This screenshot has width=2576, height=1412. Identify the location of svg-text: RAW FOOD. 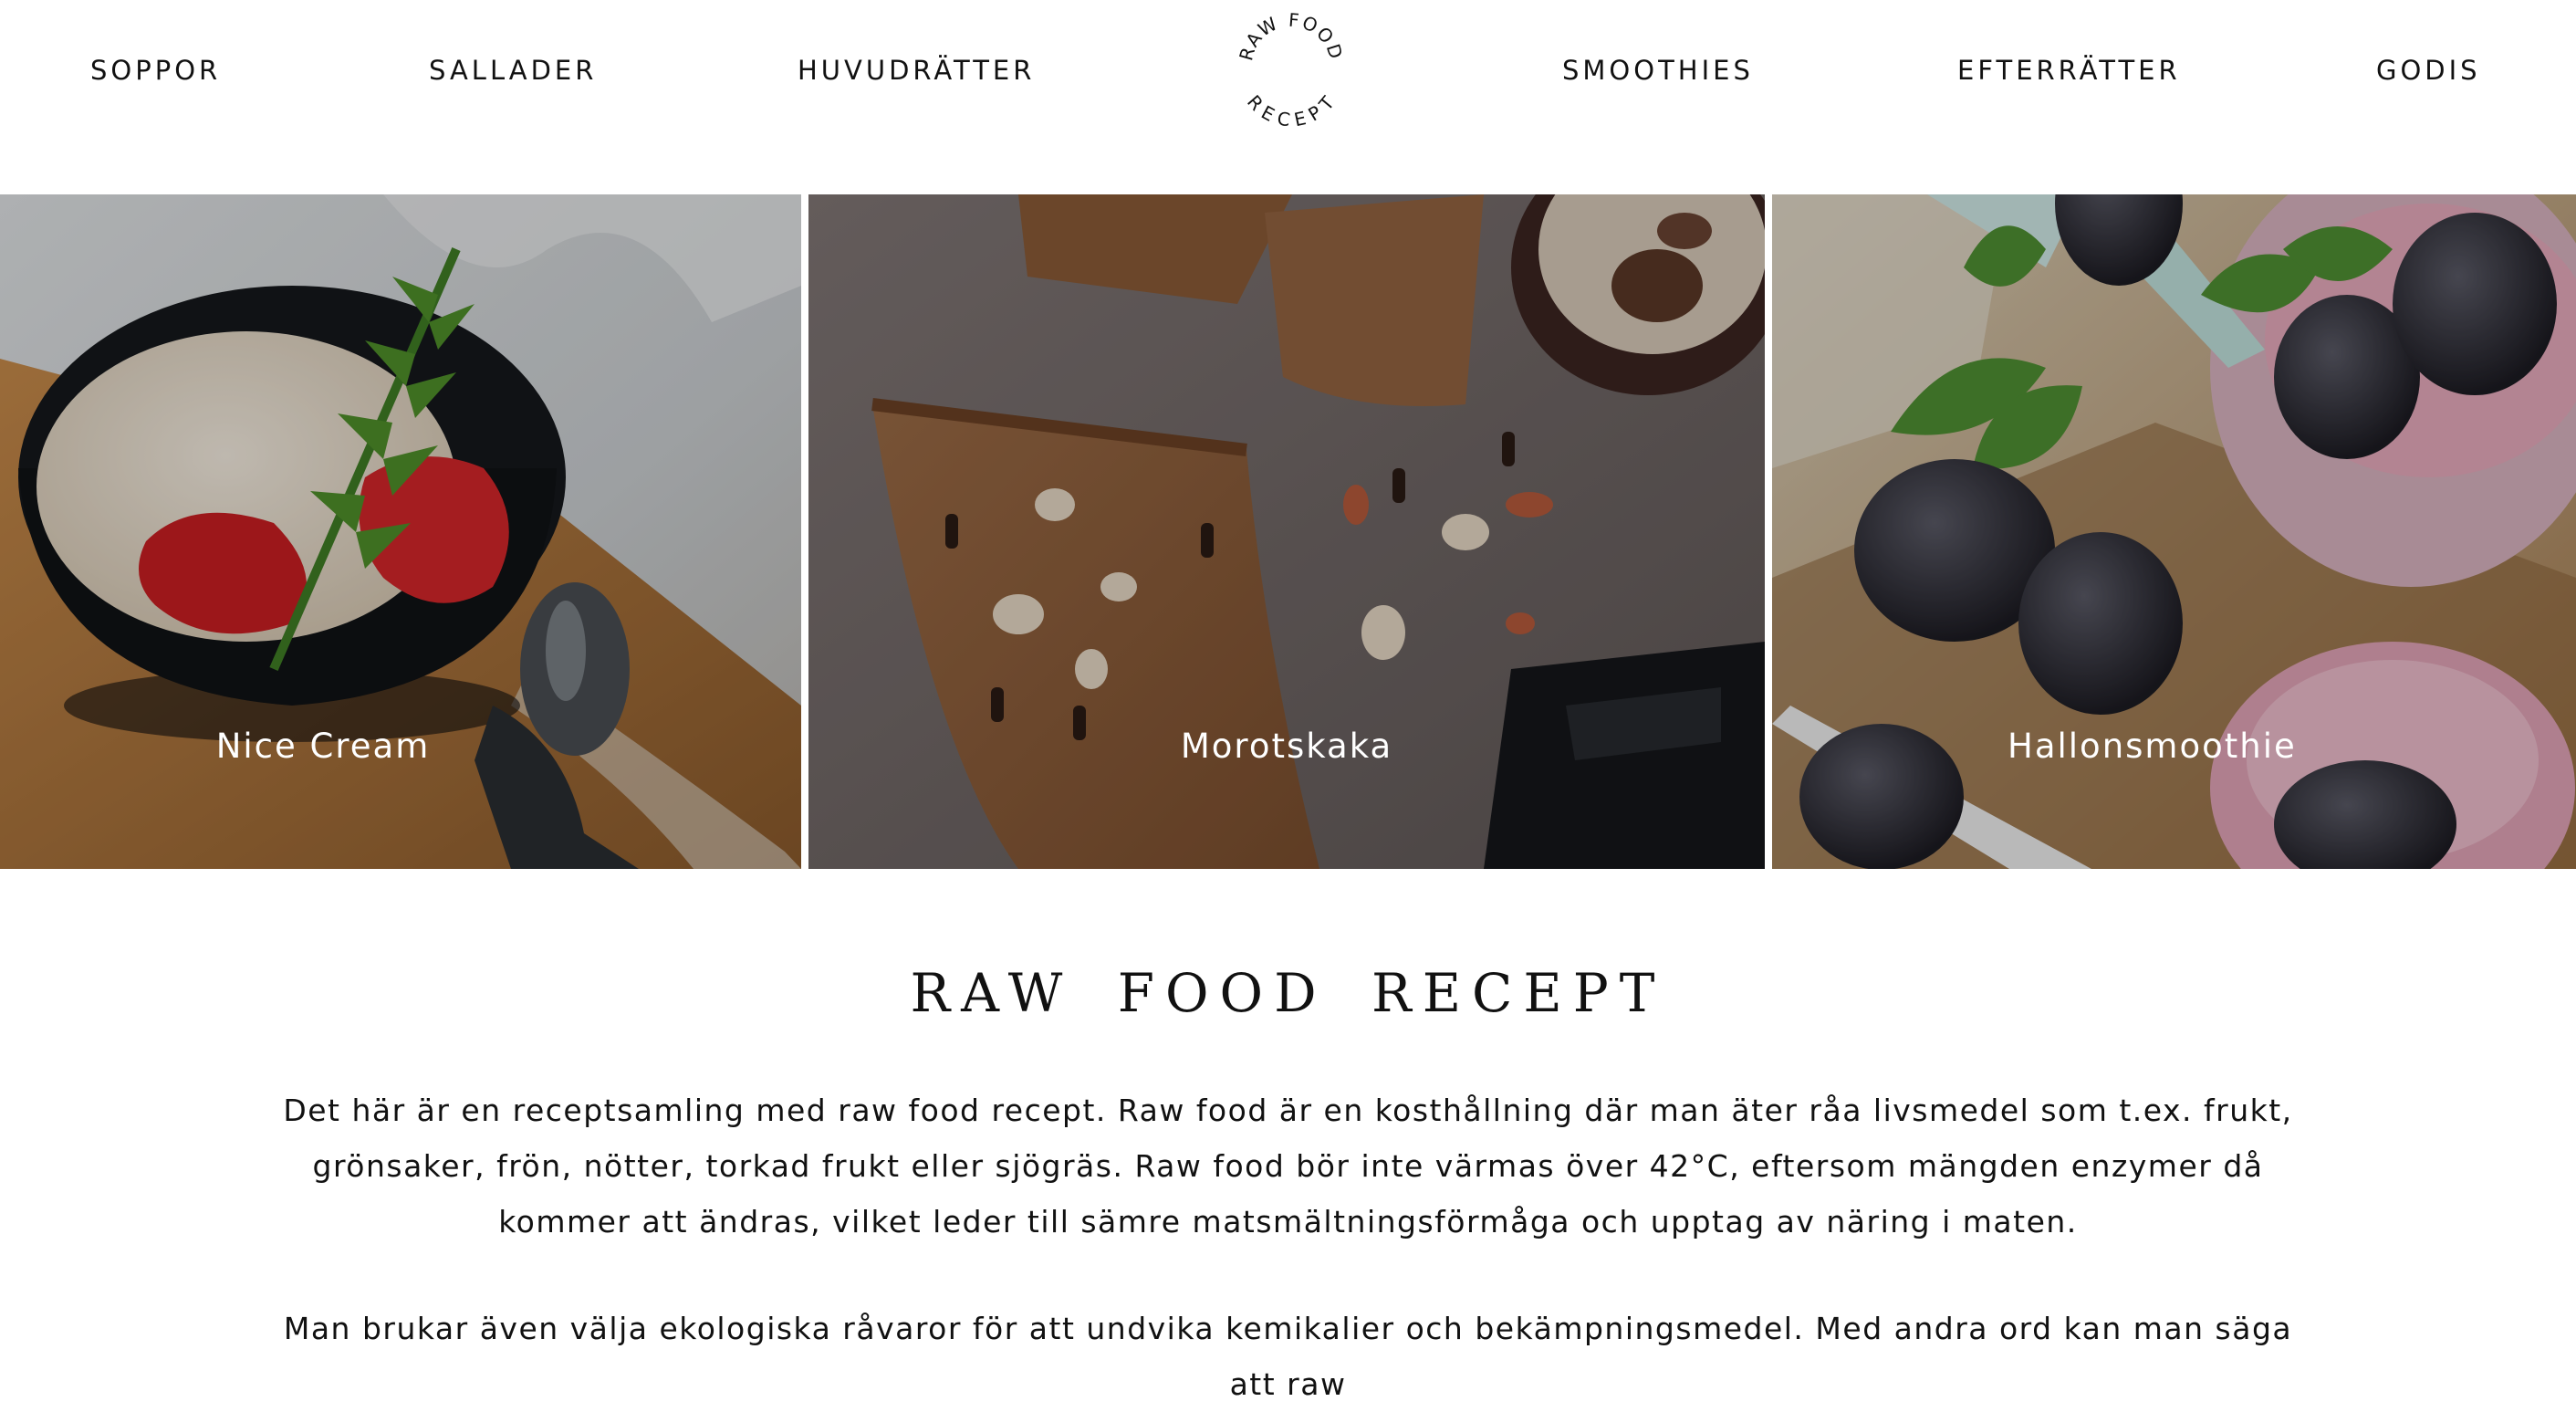
(1291, 36).